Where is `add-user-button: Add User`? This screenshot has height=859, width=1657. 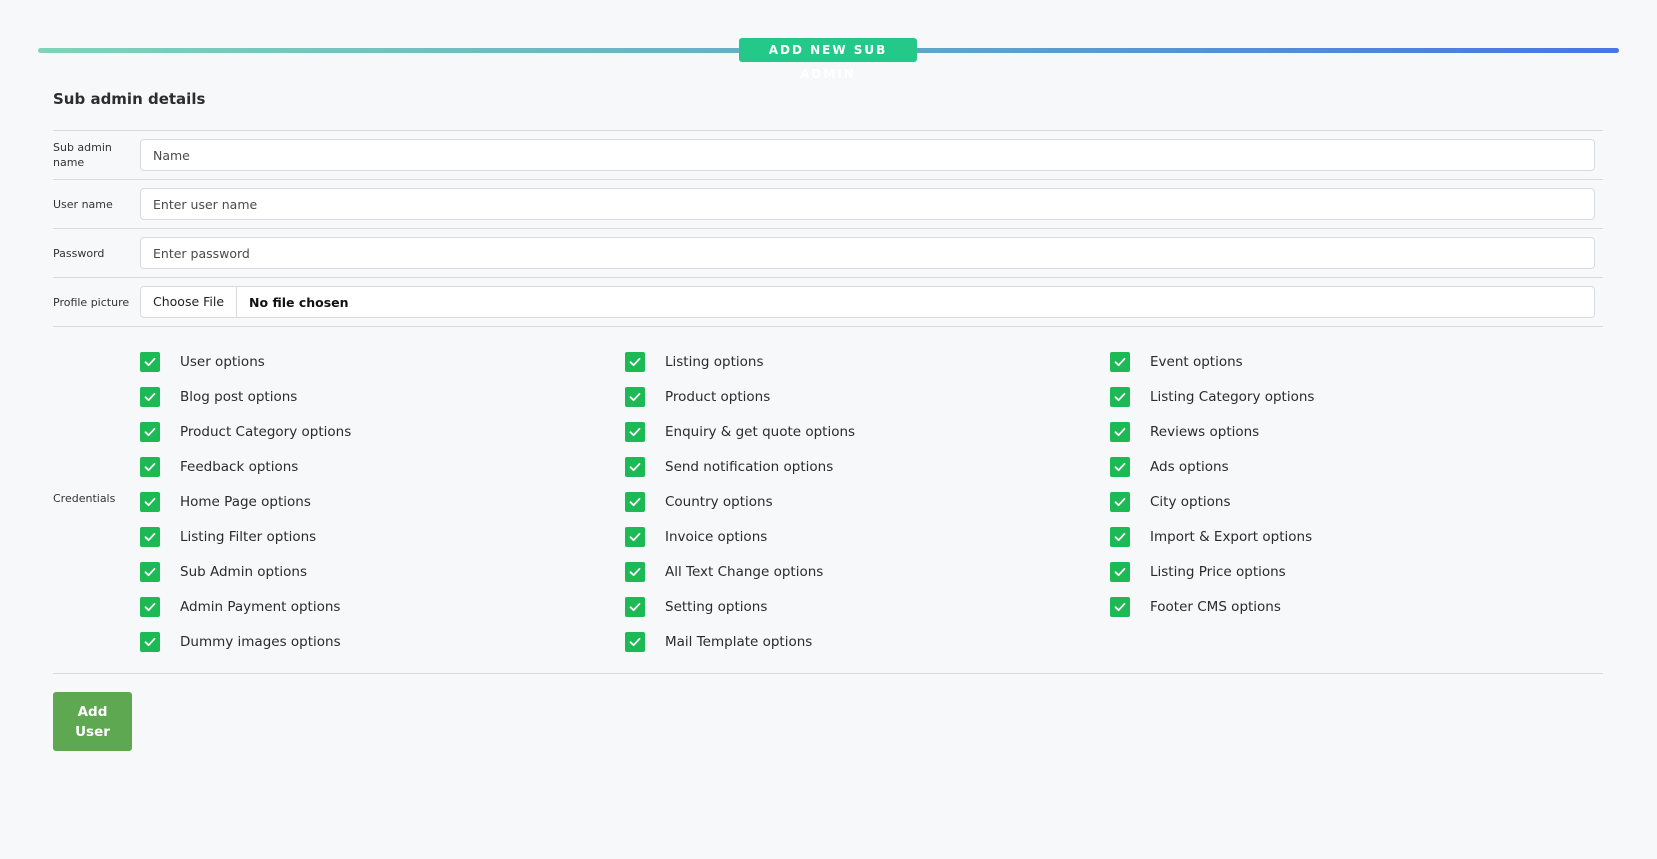
add-user-button: Add User is located at coordinates (92, 721).